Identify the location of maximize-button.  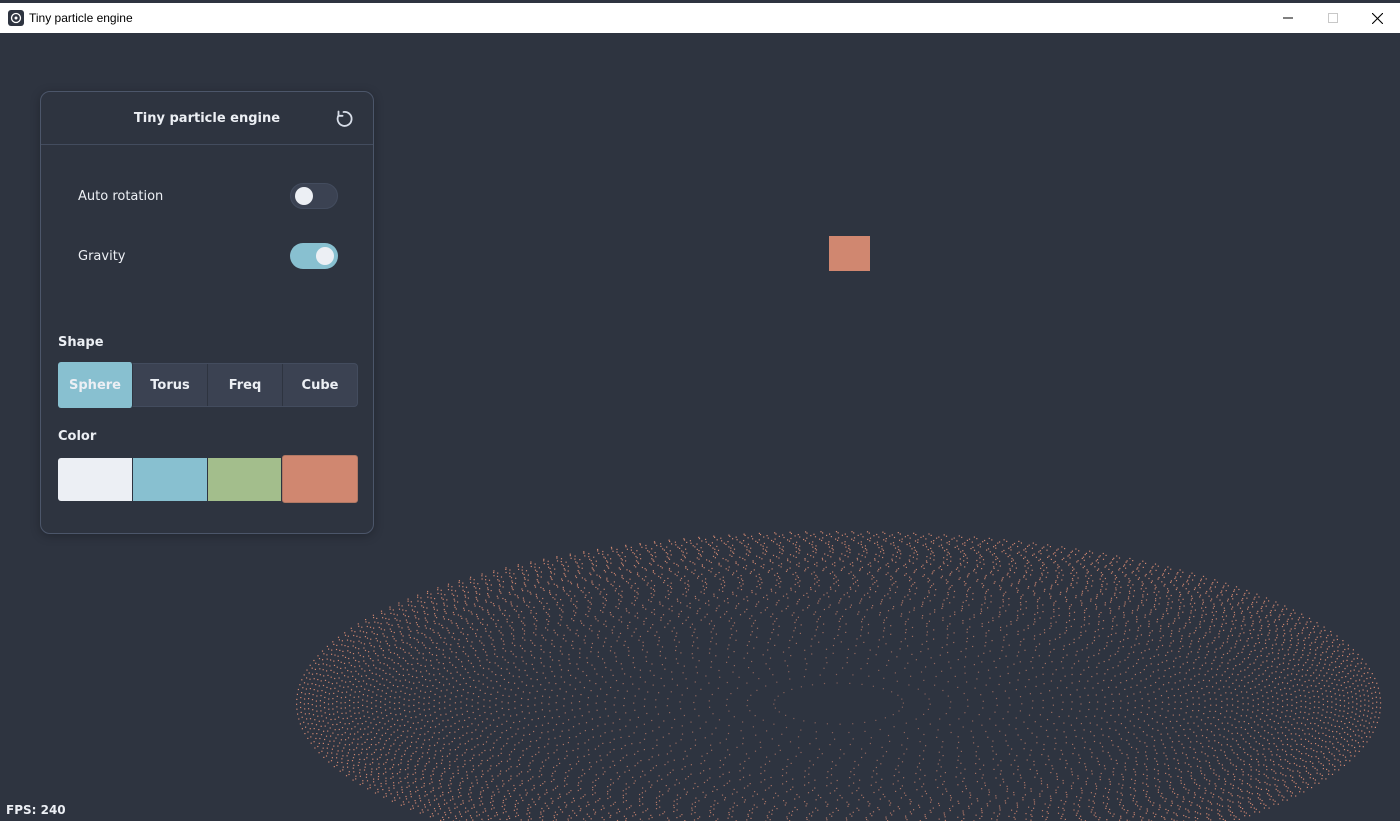
(1332, 18).